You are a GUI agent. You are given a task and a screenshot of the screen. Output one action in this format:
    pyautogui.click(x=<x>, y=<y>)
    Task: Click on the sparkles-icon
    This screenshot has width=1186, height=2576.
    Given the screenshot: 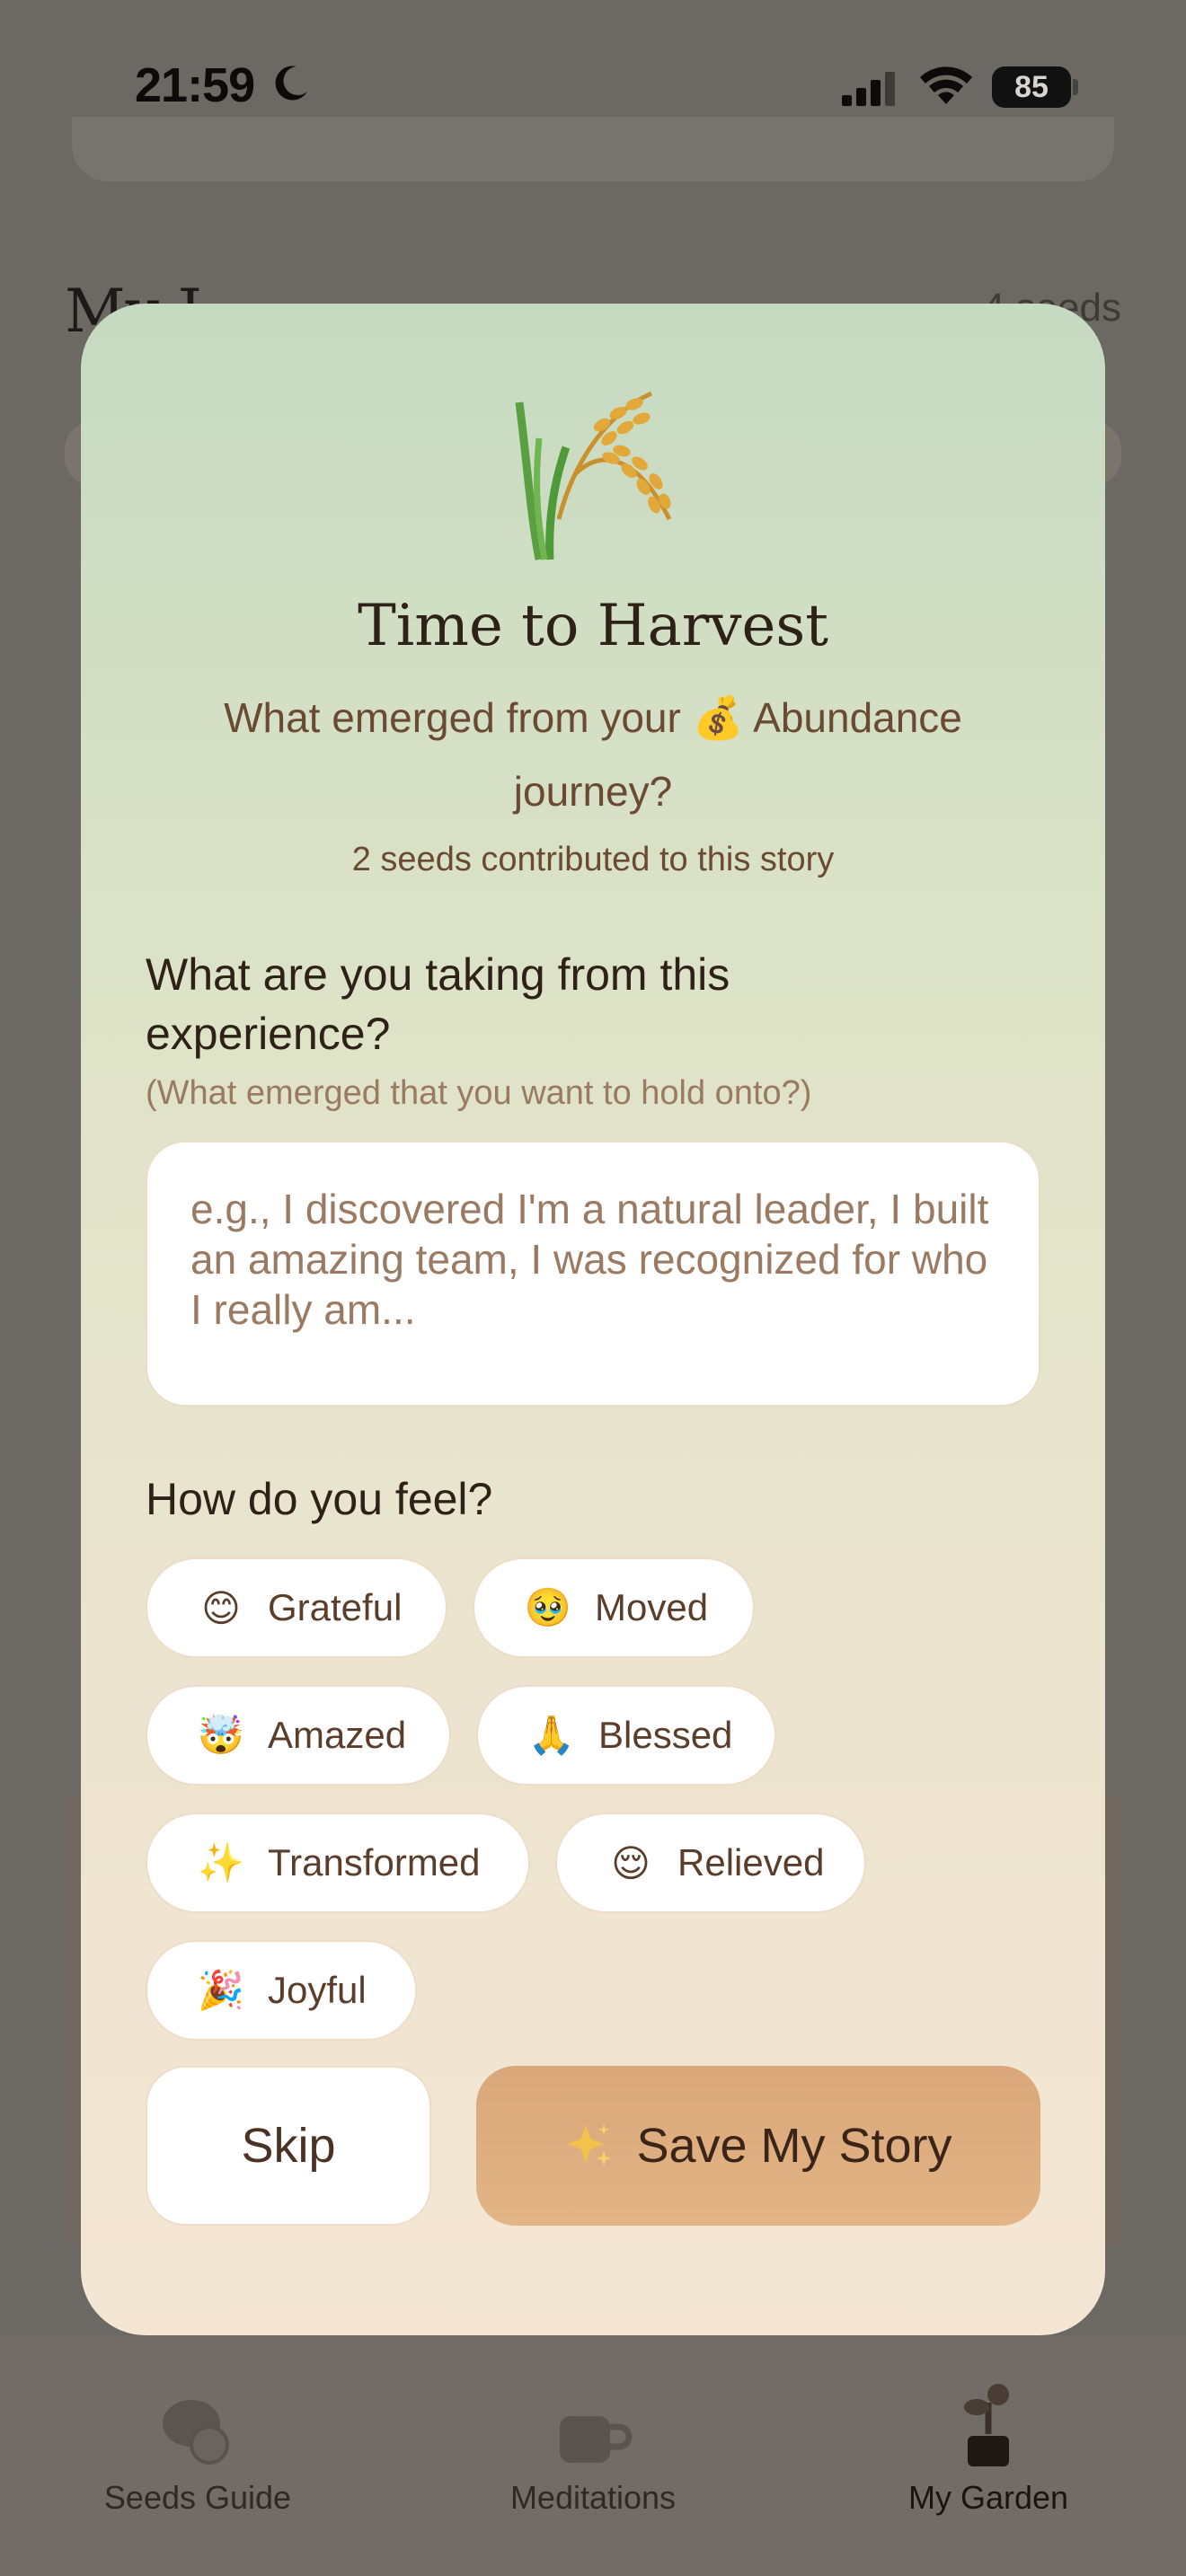 What is the action you would take?
    pyautogui.click(x=590, y=2145)
    